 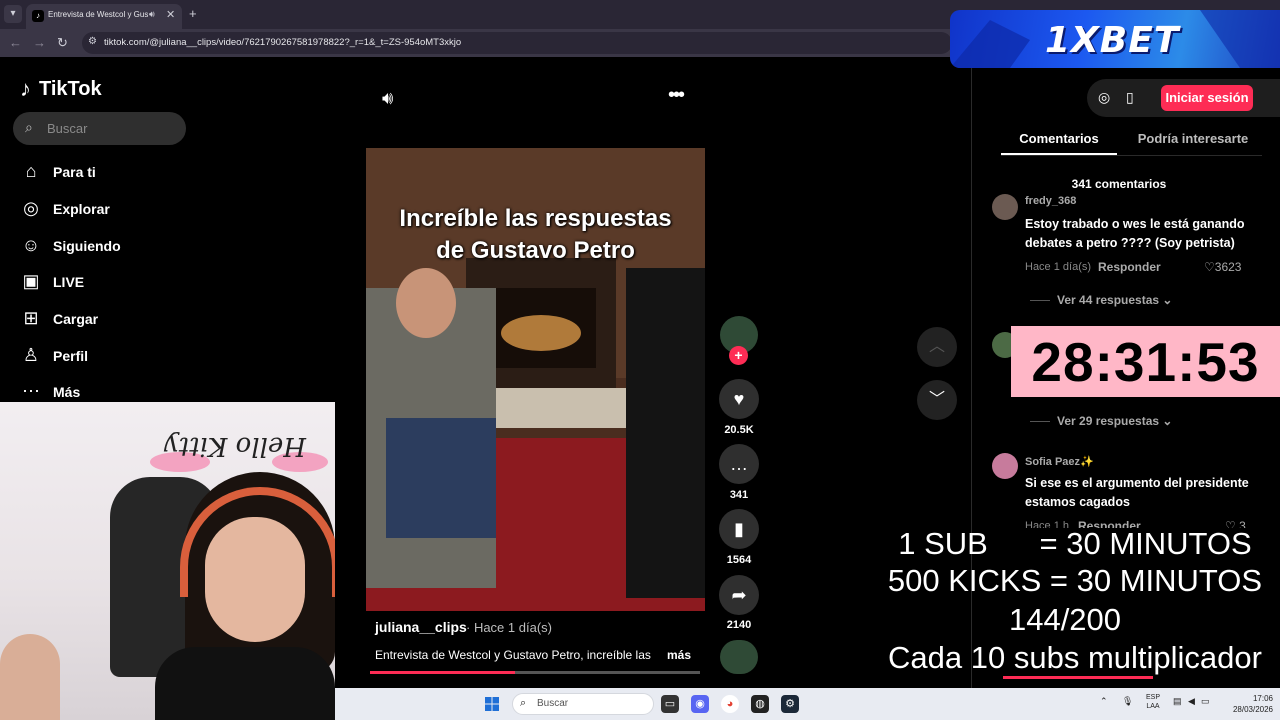 What do you see at coordinates (110, 175) in the screenshot?
I see `sidebar-item-para-ti: ⌂ Para ti` at bounding box center [110, 175].